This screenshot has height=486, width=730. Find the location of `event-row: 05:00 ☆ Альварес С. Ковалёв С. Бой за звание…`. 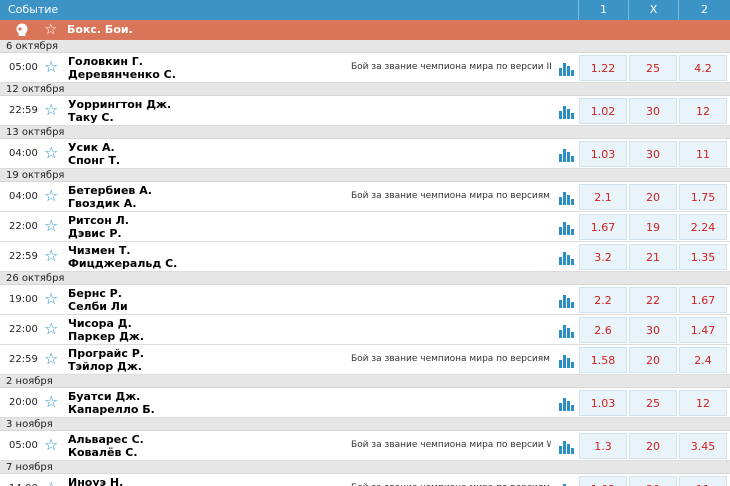

event-row: 05:00 ☆ Альварес С. Ковалёв С. Бой за звание… is located at coordinates (365, 446).